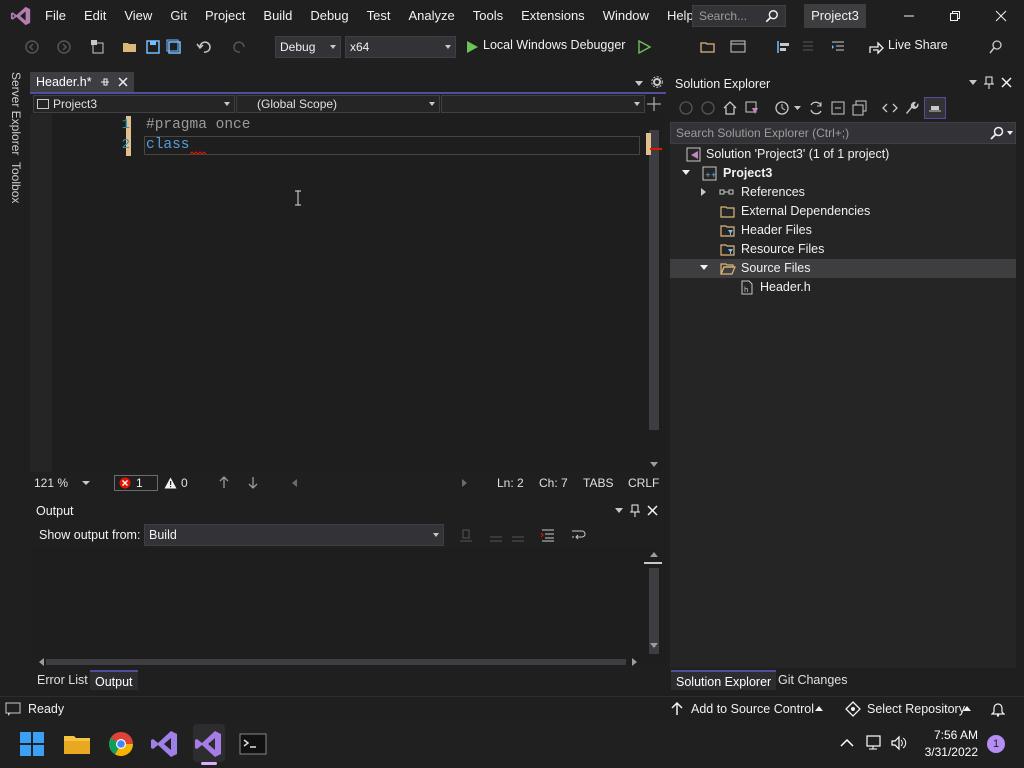  Describe the element at coordinates (225, 16) in the screenshot. I see `menu-project: Project` at that location.